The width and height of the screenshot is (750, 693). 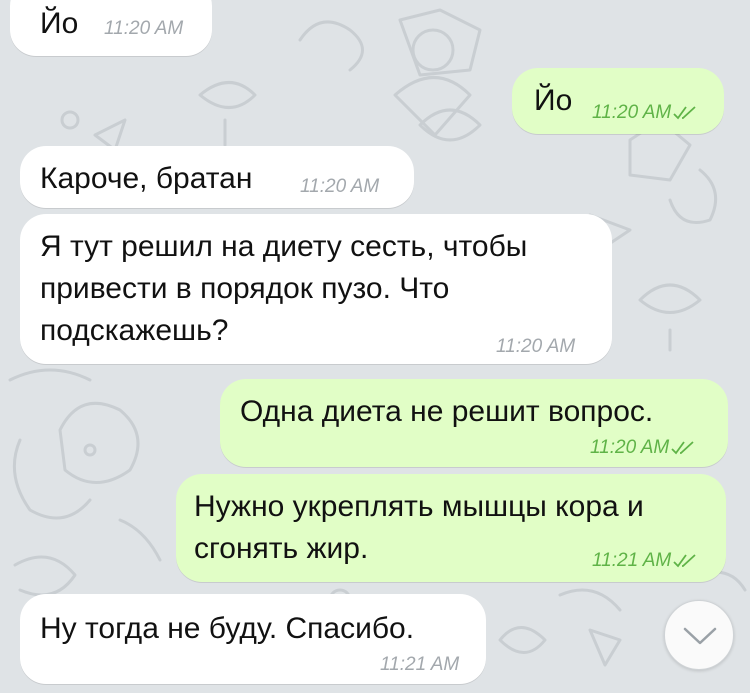 I want to click on message-bubble-incoming: Кароче, братан 11:20 AM, so click(x=217, y=177).